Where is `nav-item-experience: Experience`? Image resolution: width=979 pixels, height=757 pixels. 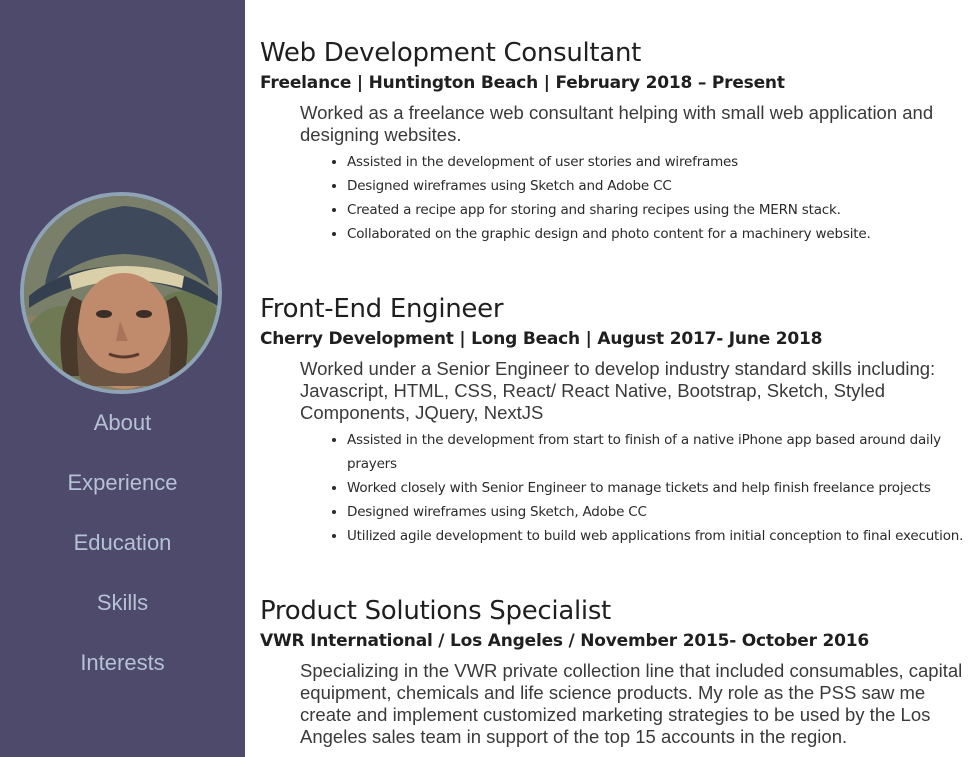 nav-item-experience: Experience is located at coordinates (122, 490).